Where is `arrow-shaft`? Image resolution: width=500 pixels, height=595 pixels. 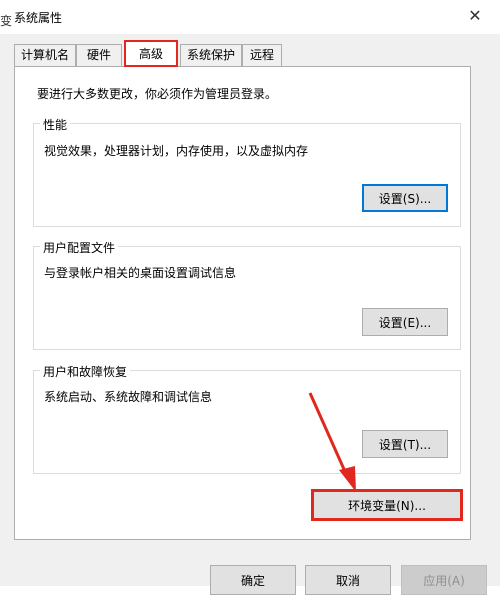 arrow-shaft is located at coordinates (328, 434).